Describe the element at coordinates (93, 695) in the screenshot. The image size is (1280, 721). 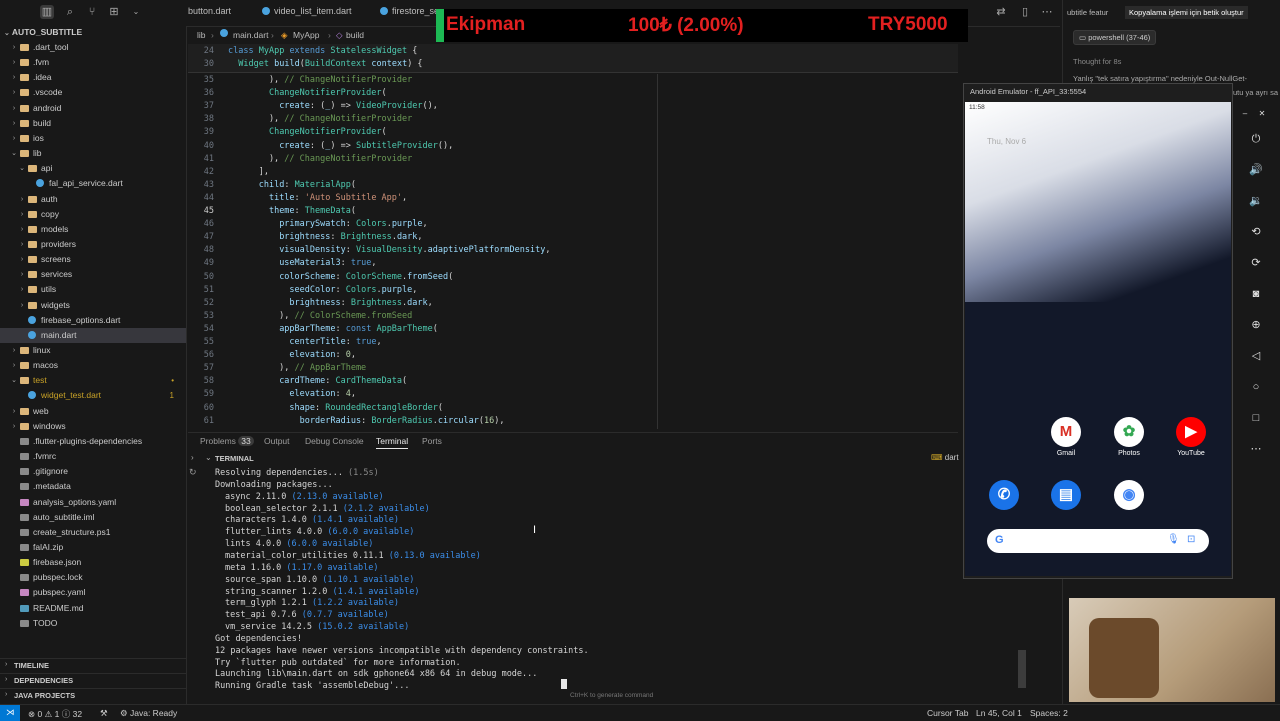
I see `java-projects-section: › JAVA PROJECTS` at that location.